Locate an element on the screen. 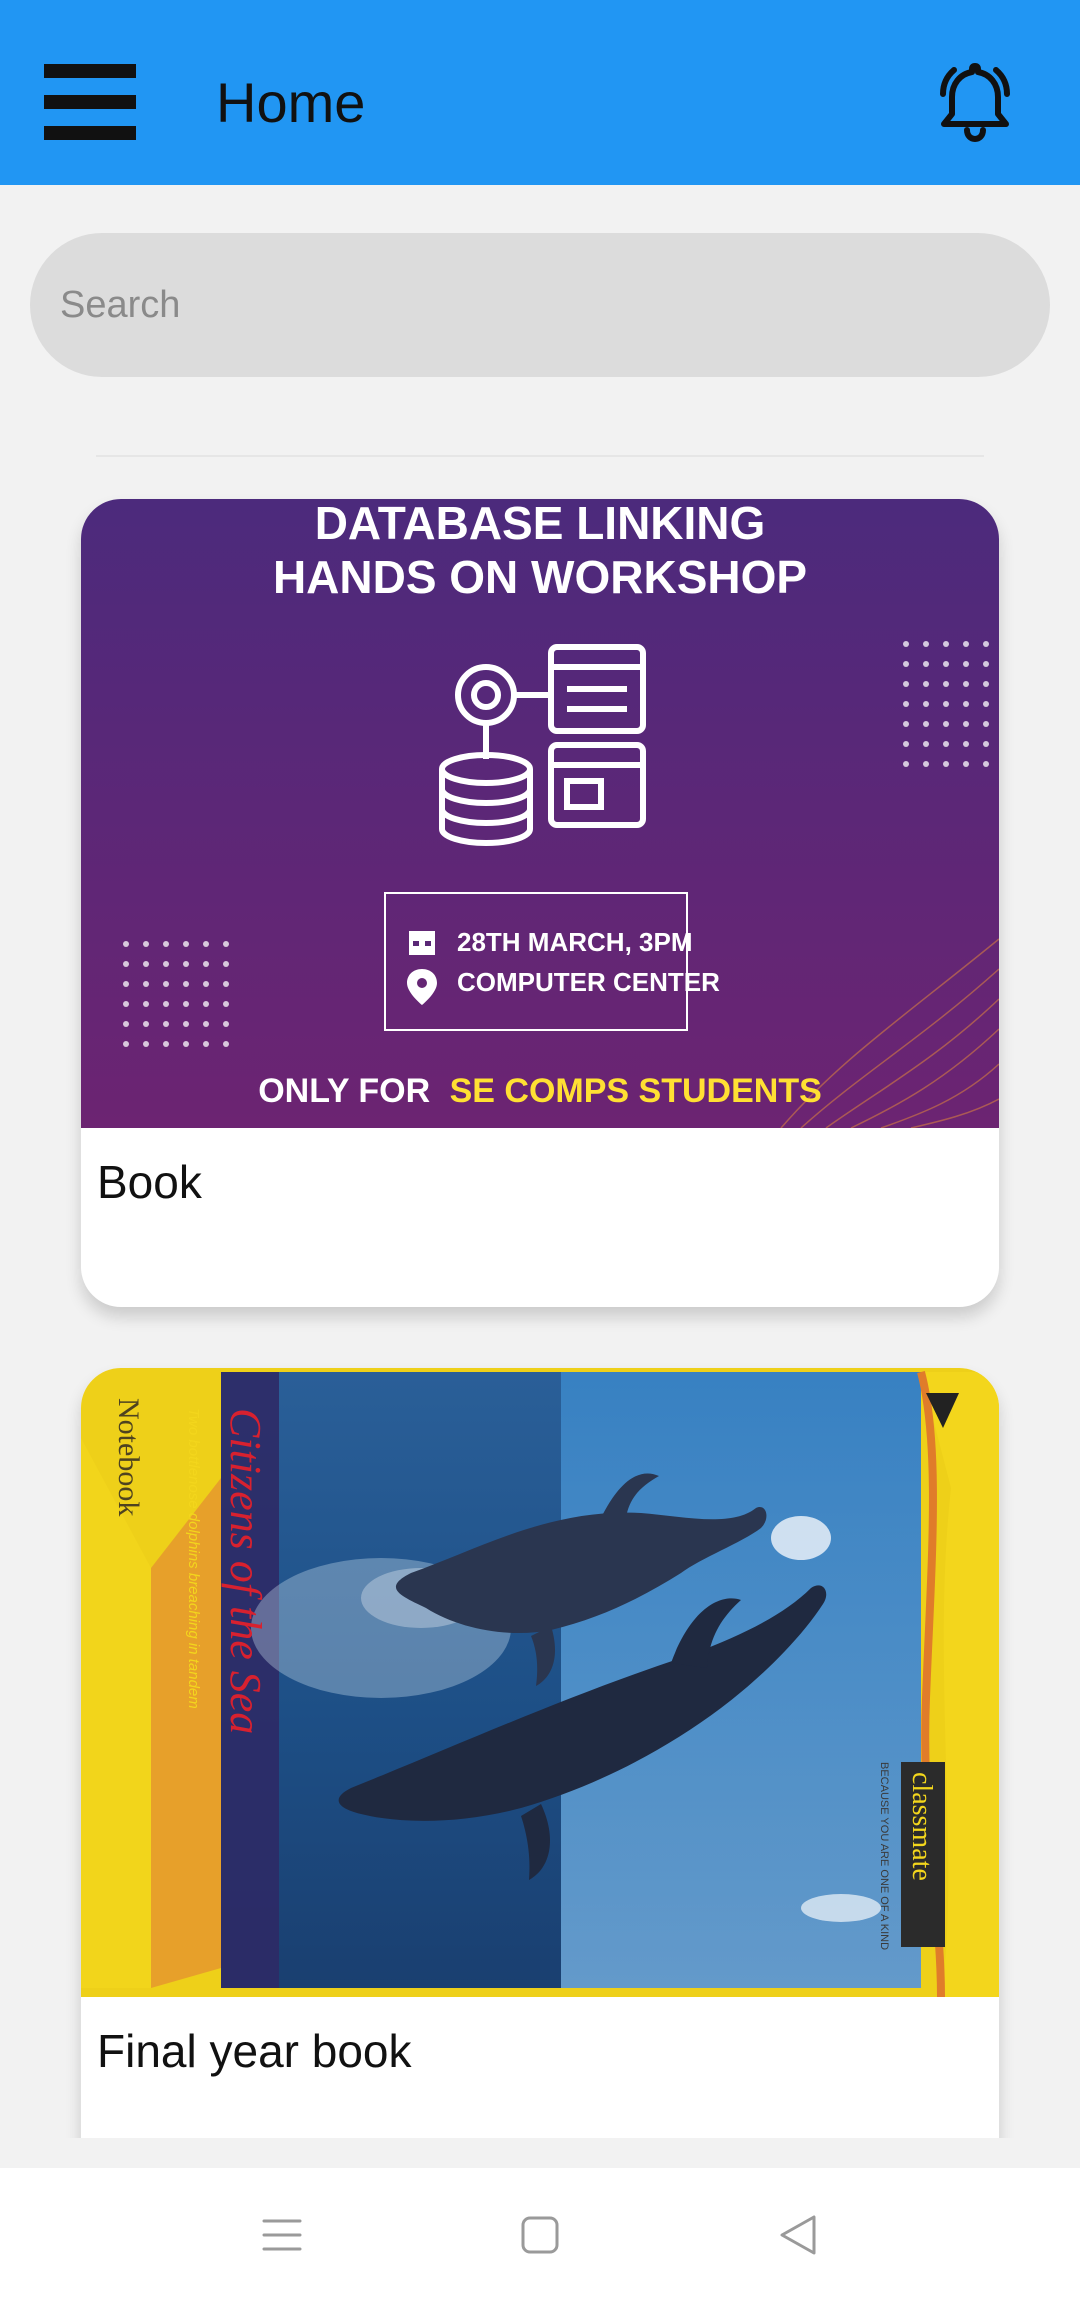  home-button is located at coordinates (540, 2235).